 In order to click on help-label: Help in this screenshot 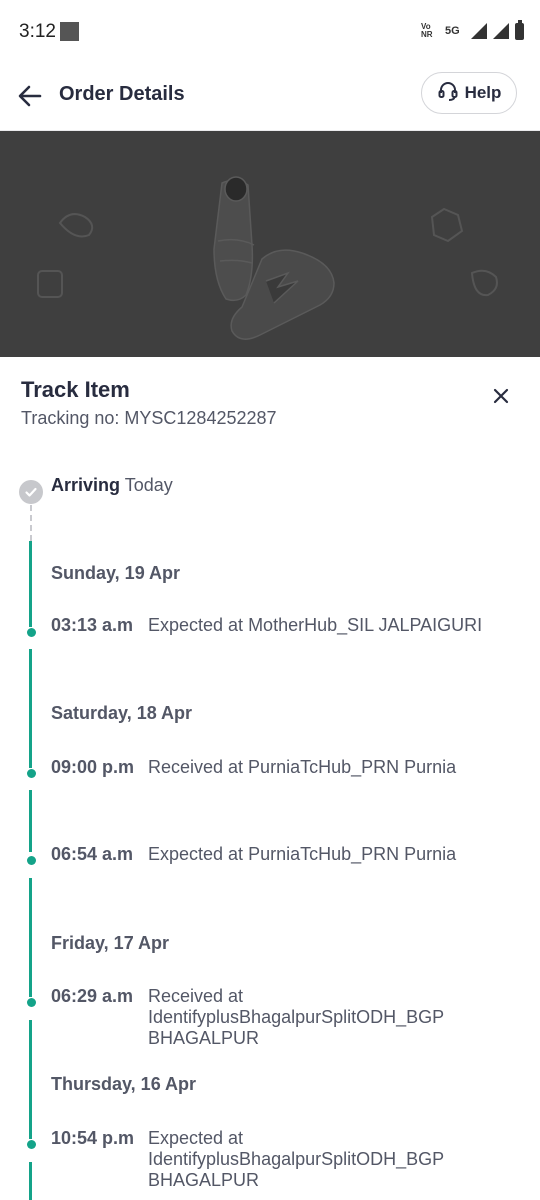, I will do `click(483, 92)`.